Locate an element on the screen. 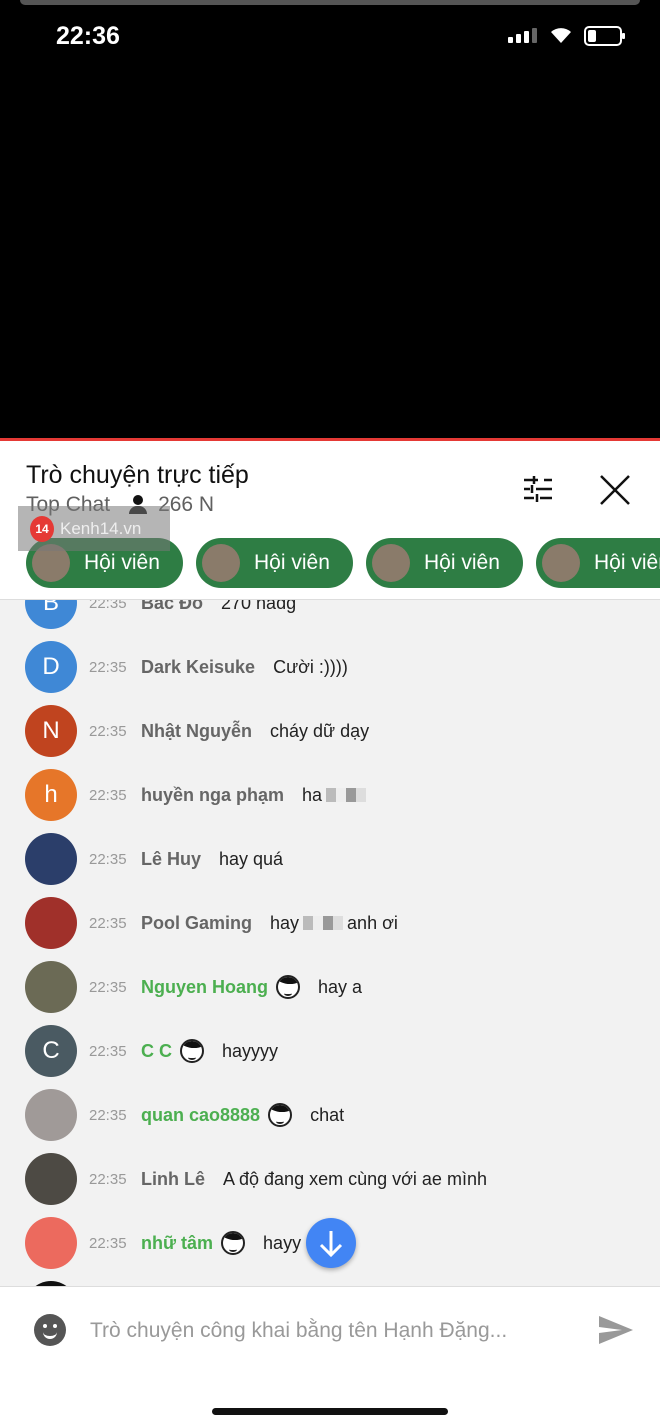 Image resolution: width=660 pixels, height=1428 pixels. message-text-part: hay a is located at coordinates (340, 986).